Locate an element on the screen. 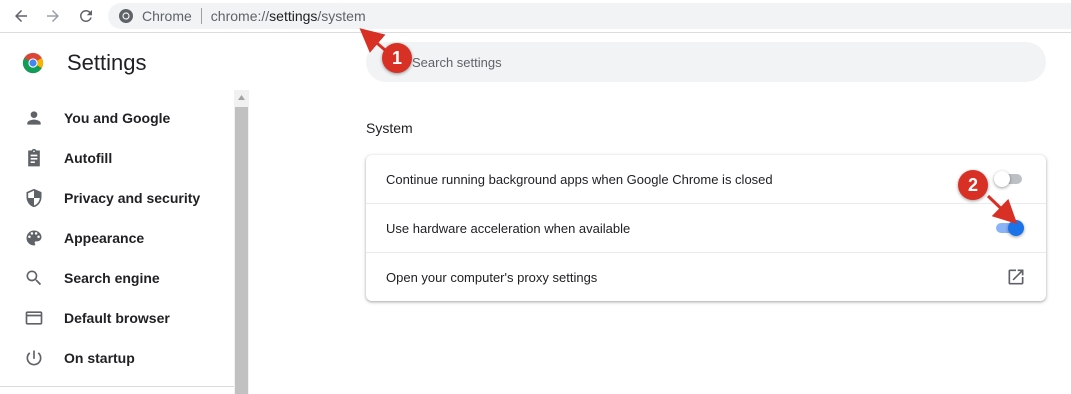  open-in-new-icon is located at coordinates (1016, 277).